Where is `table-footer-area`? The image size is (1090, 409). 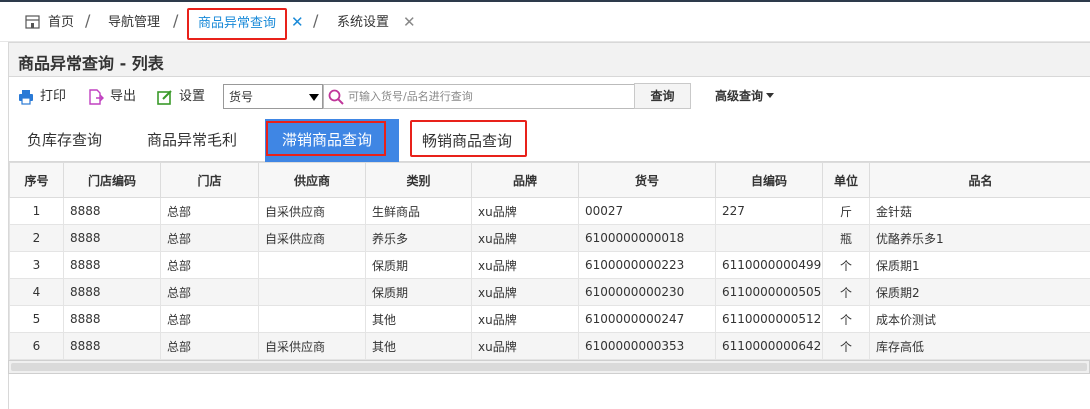 table-footer-area is located at coordinates (549, 391).